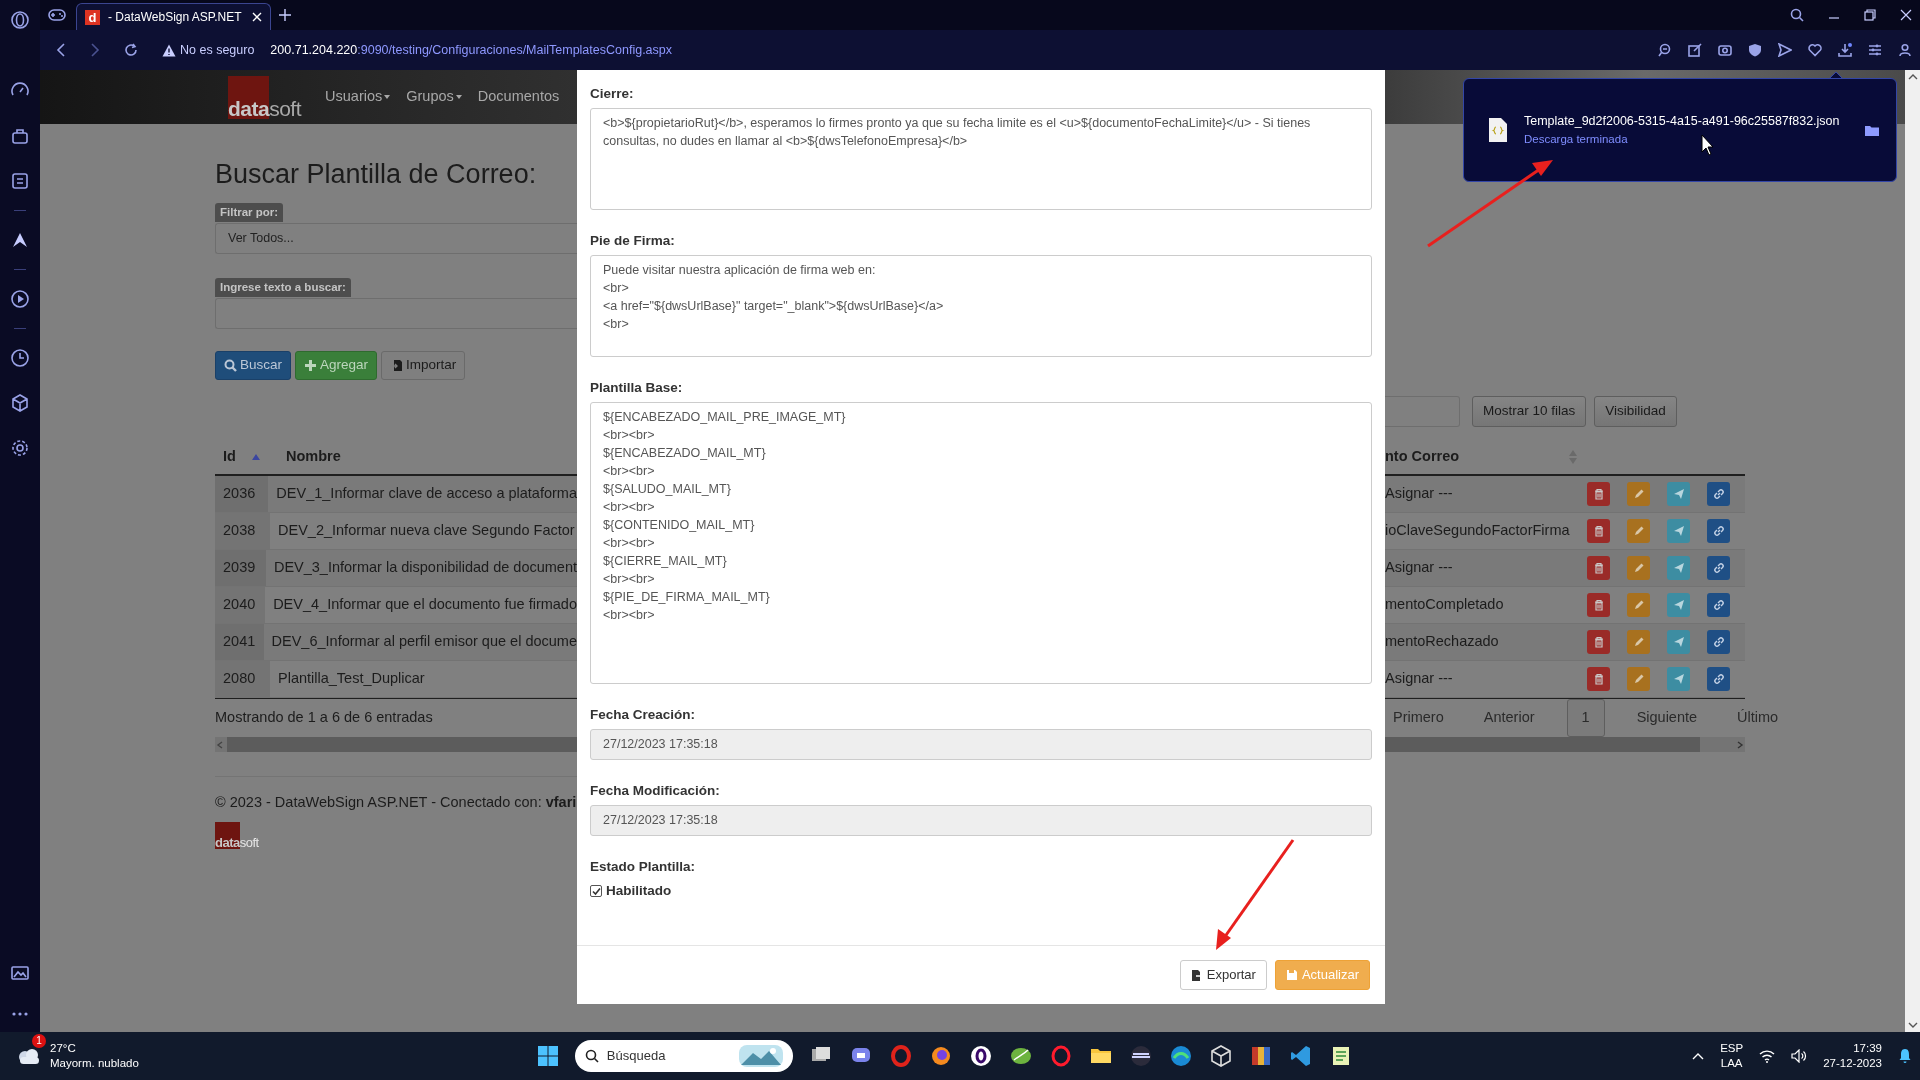  What do you see at coordinates (1799, 1056) in the screenshot?
I see `speaker-icon` at bounding box center [1799, 1056].